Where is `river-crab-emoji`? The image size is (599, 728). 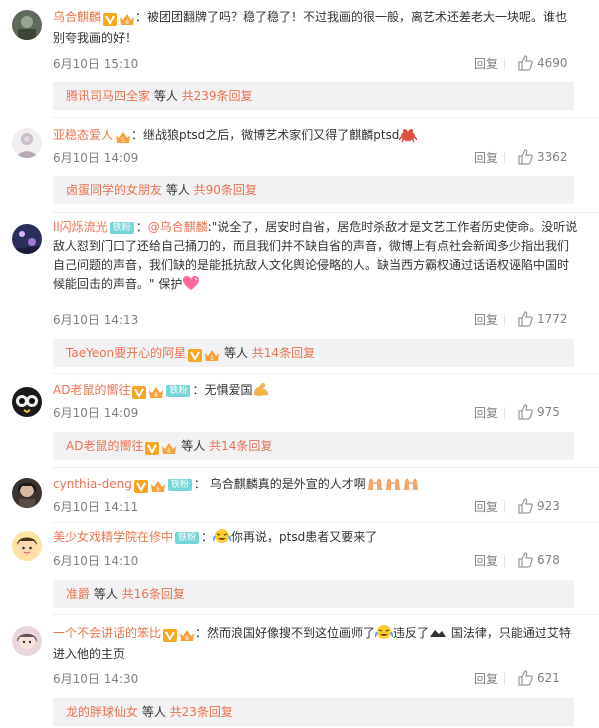
river-crab-emoji is located at coordinates (438, 633).